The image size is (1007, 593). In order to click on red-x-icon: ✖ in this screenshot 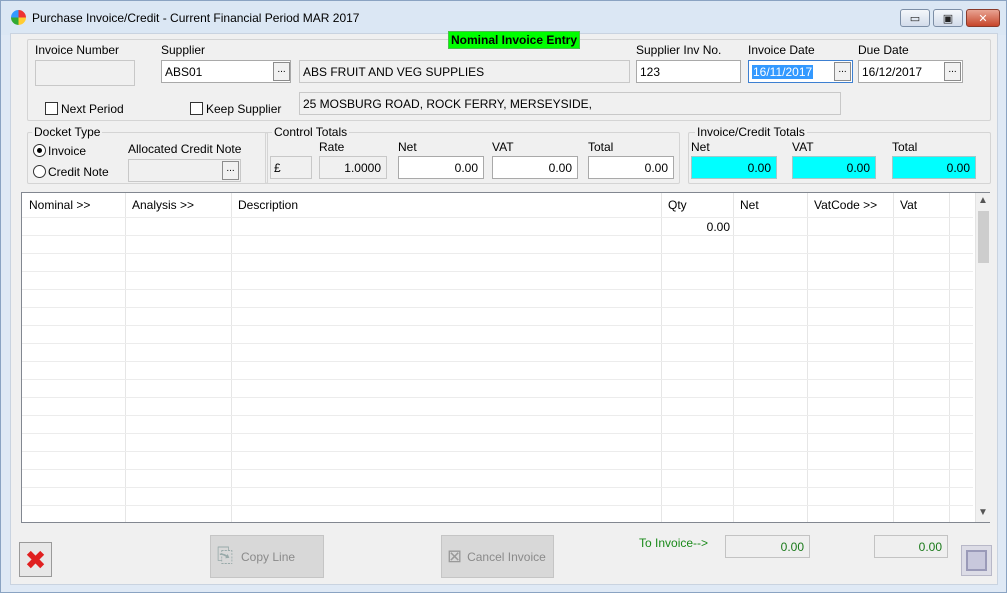, I will do `click(35, 559)`.